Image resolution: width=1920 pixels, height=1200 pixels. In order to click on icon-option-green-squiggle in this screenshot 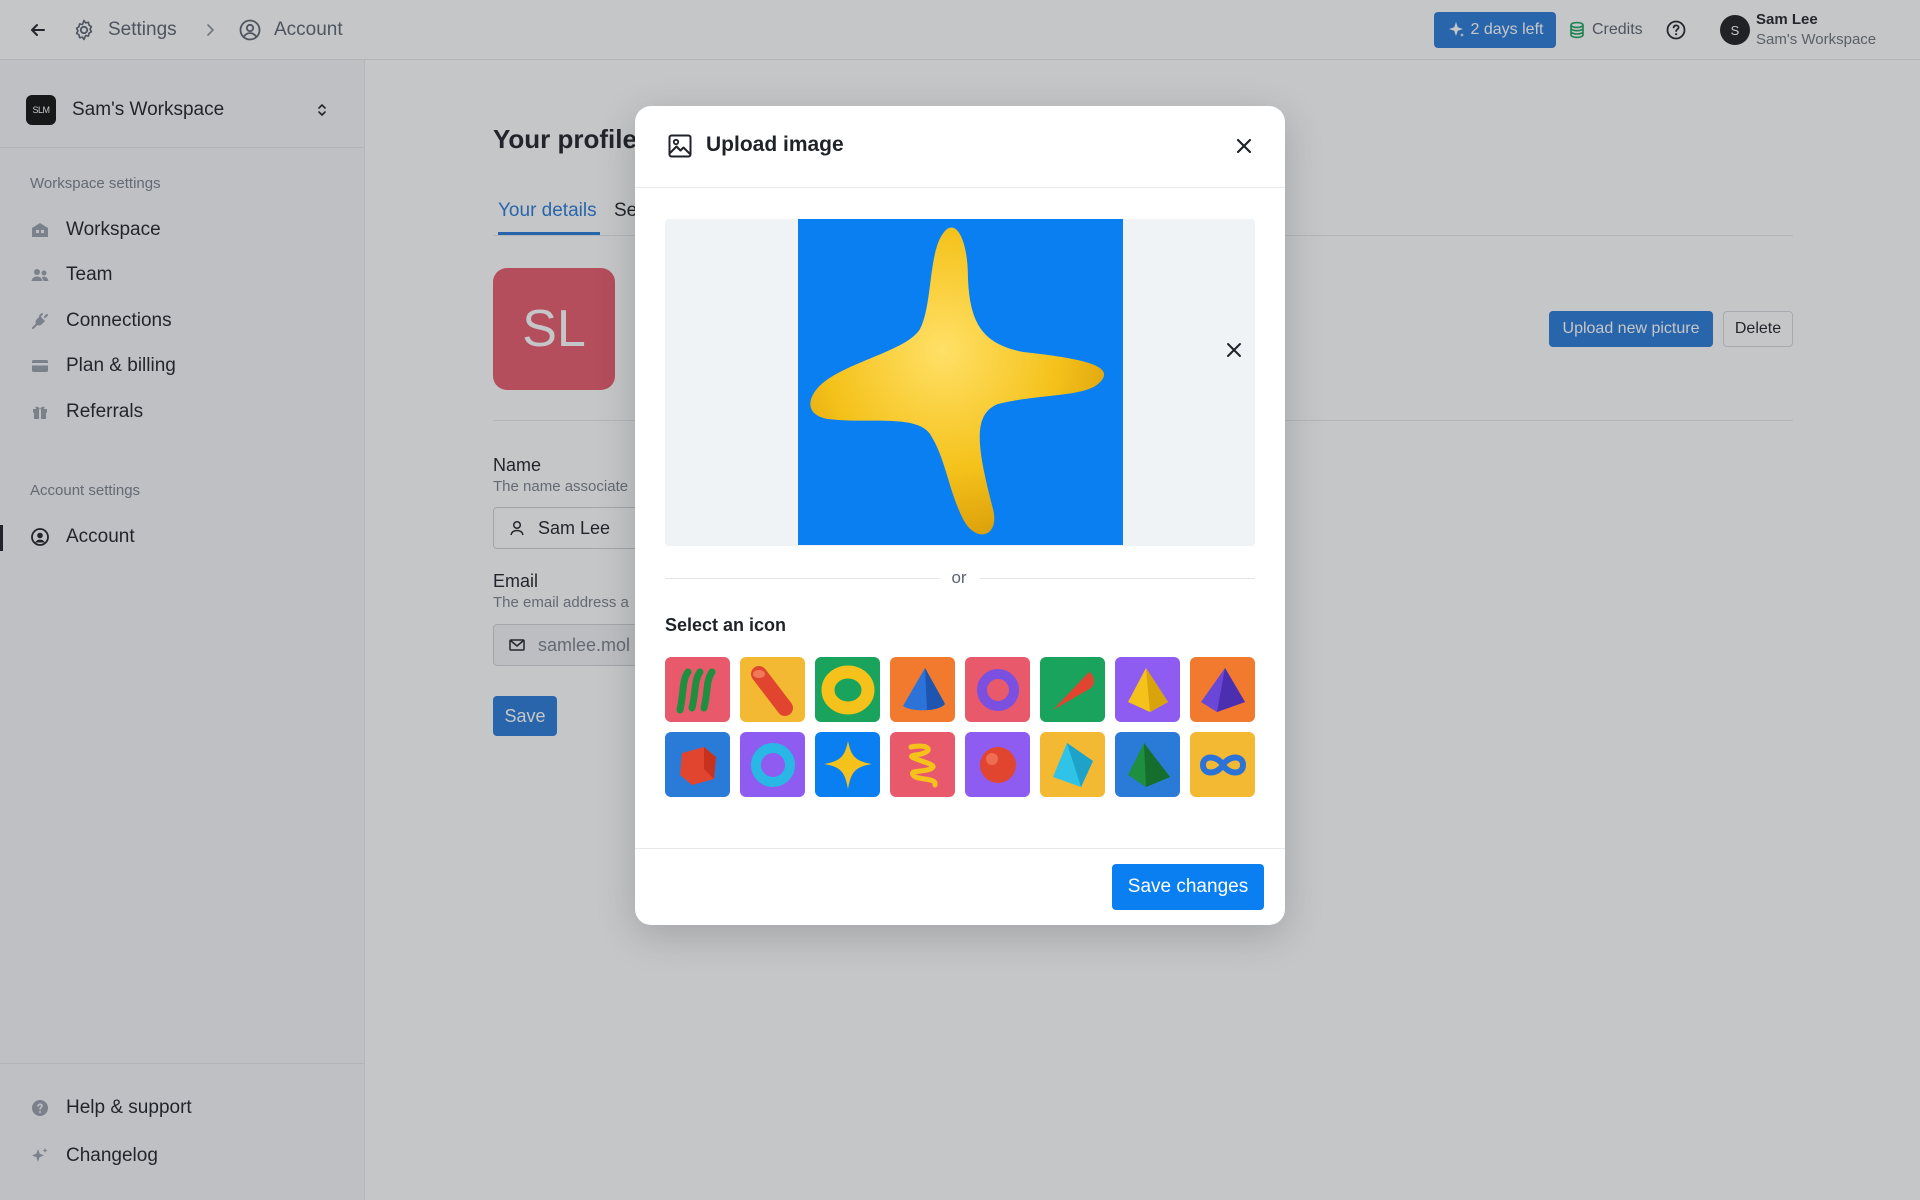, I will do `click(697, 689)`.